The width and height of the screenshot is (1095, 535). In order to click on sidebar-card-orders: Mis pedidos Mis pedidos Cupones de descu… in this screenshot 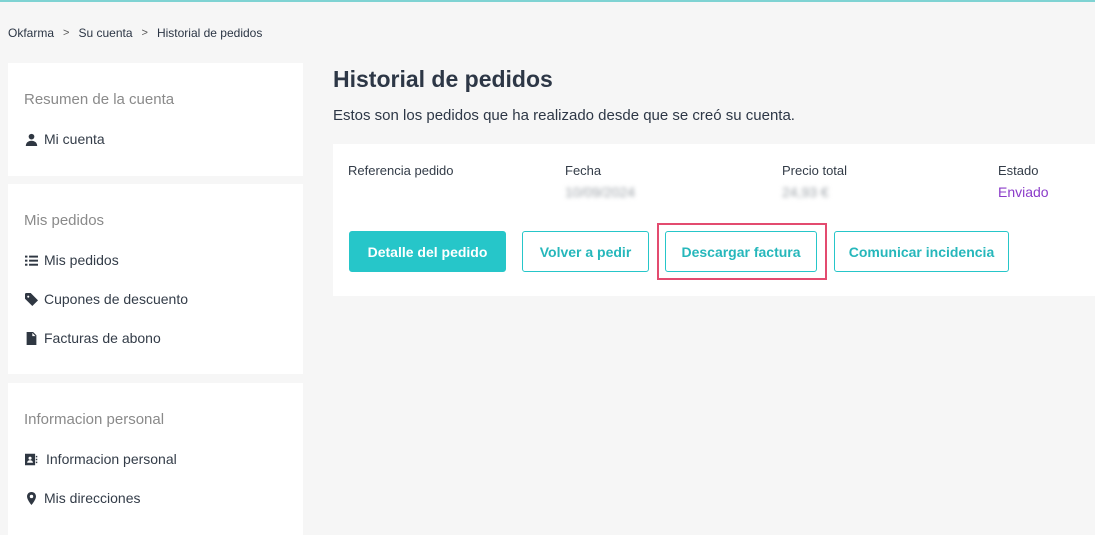, I will do `click(155, 279)`.